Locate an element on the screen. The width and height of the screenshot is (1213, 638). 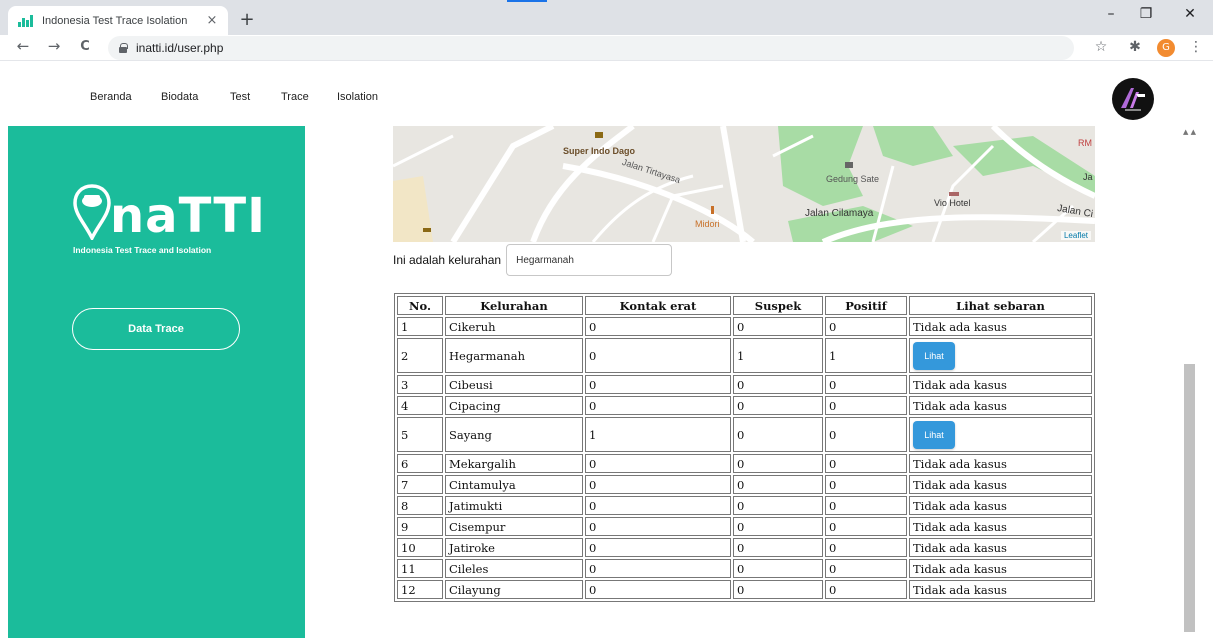
cell-no: 5 is located at coordinates (420, 434).